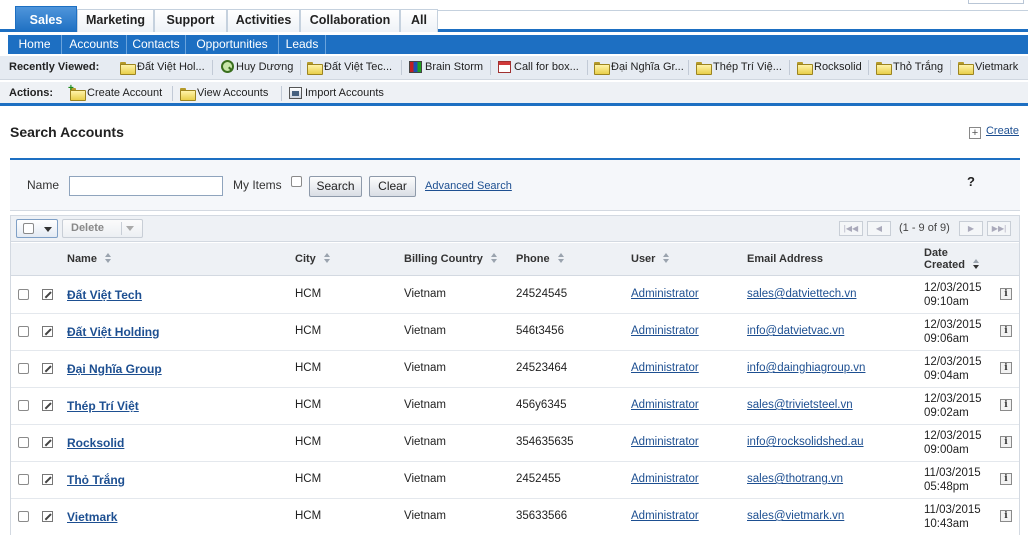 The image size is (1028, 535). I want to click on tab-collaboration: Collaboration, so click(350, 20).